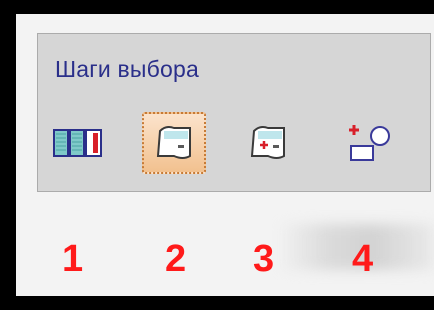 Image resolution: width=434 pixels, height=310 pixels. Describe the element at coordinates (127, 69) in the screenshot. I see `panel-title: Шаги выбора` at that location.